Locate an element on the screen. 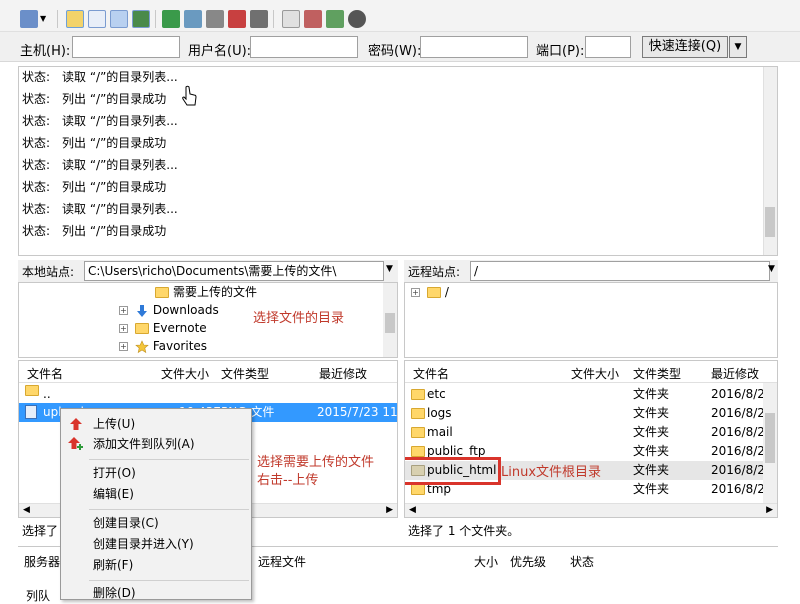  quickconnect-dropdown-icon: ▼ is located at coordinates (738, 47).